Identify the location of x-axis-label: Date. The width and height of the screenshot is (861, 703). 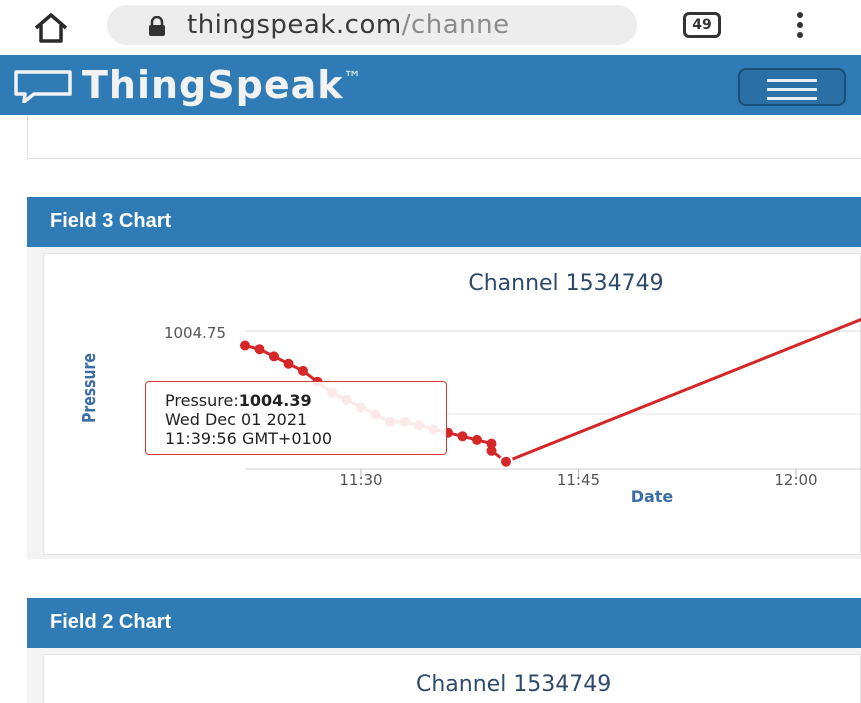
(652, 496).